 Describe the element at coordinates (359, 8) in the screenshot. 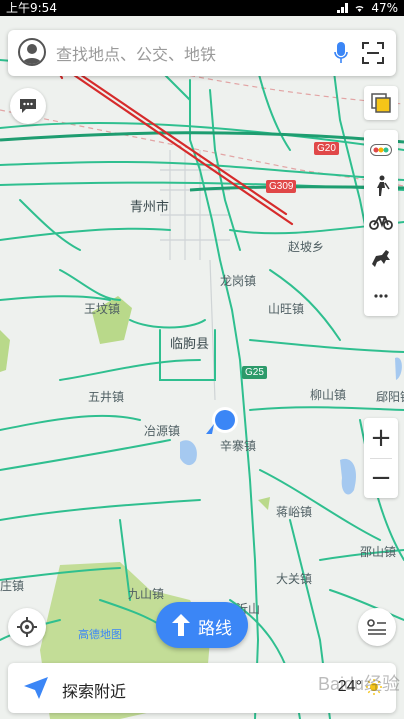

I see `wifi-icon` at that location.